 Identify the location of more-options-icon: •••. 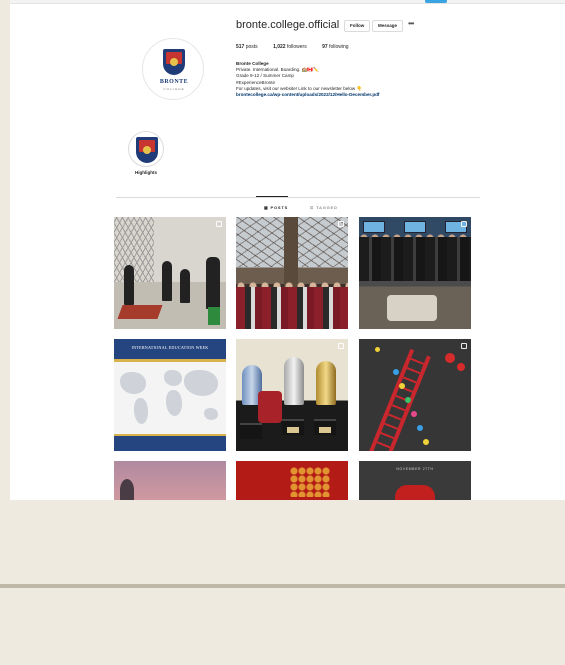
(411, 23).